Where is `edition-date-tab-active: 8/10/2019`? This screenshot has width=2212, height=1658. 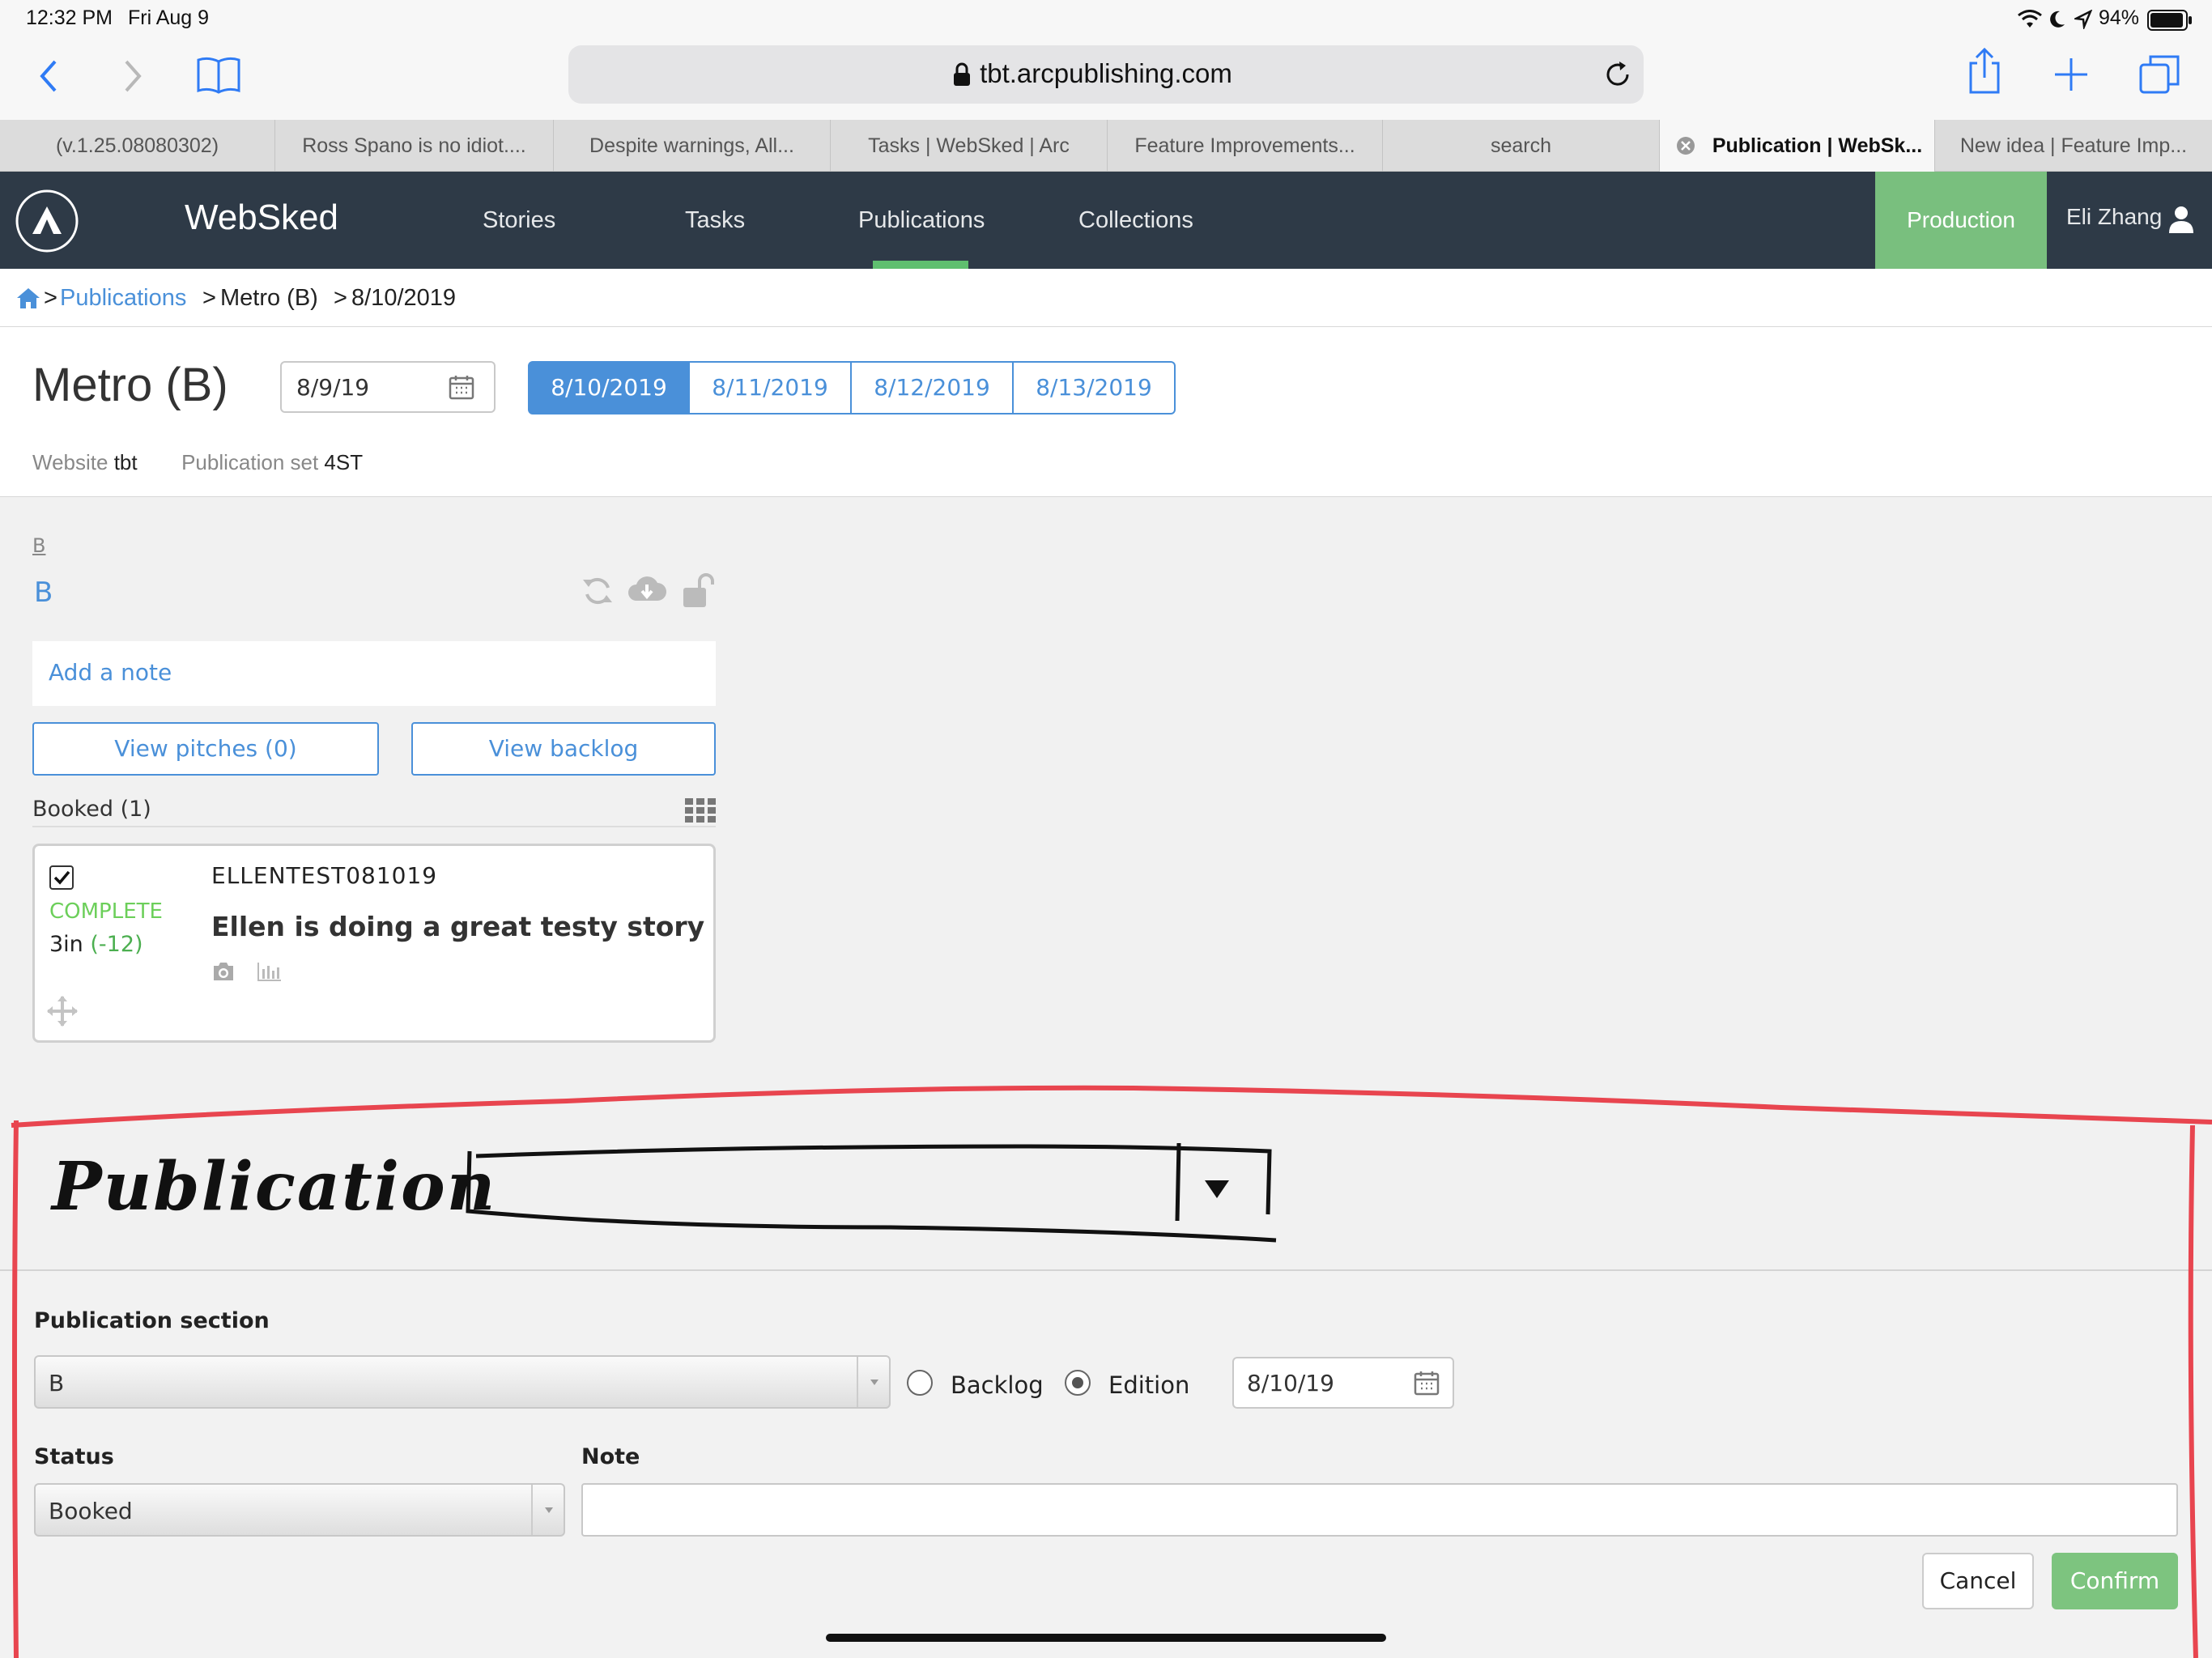 edition-date-tab-active: 8/10/2019 is located at coordinates (609, 387).